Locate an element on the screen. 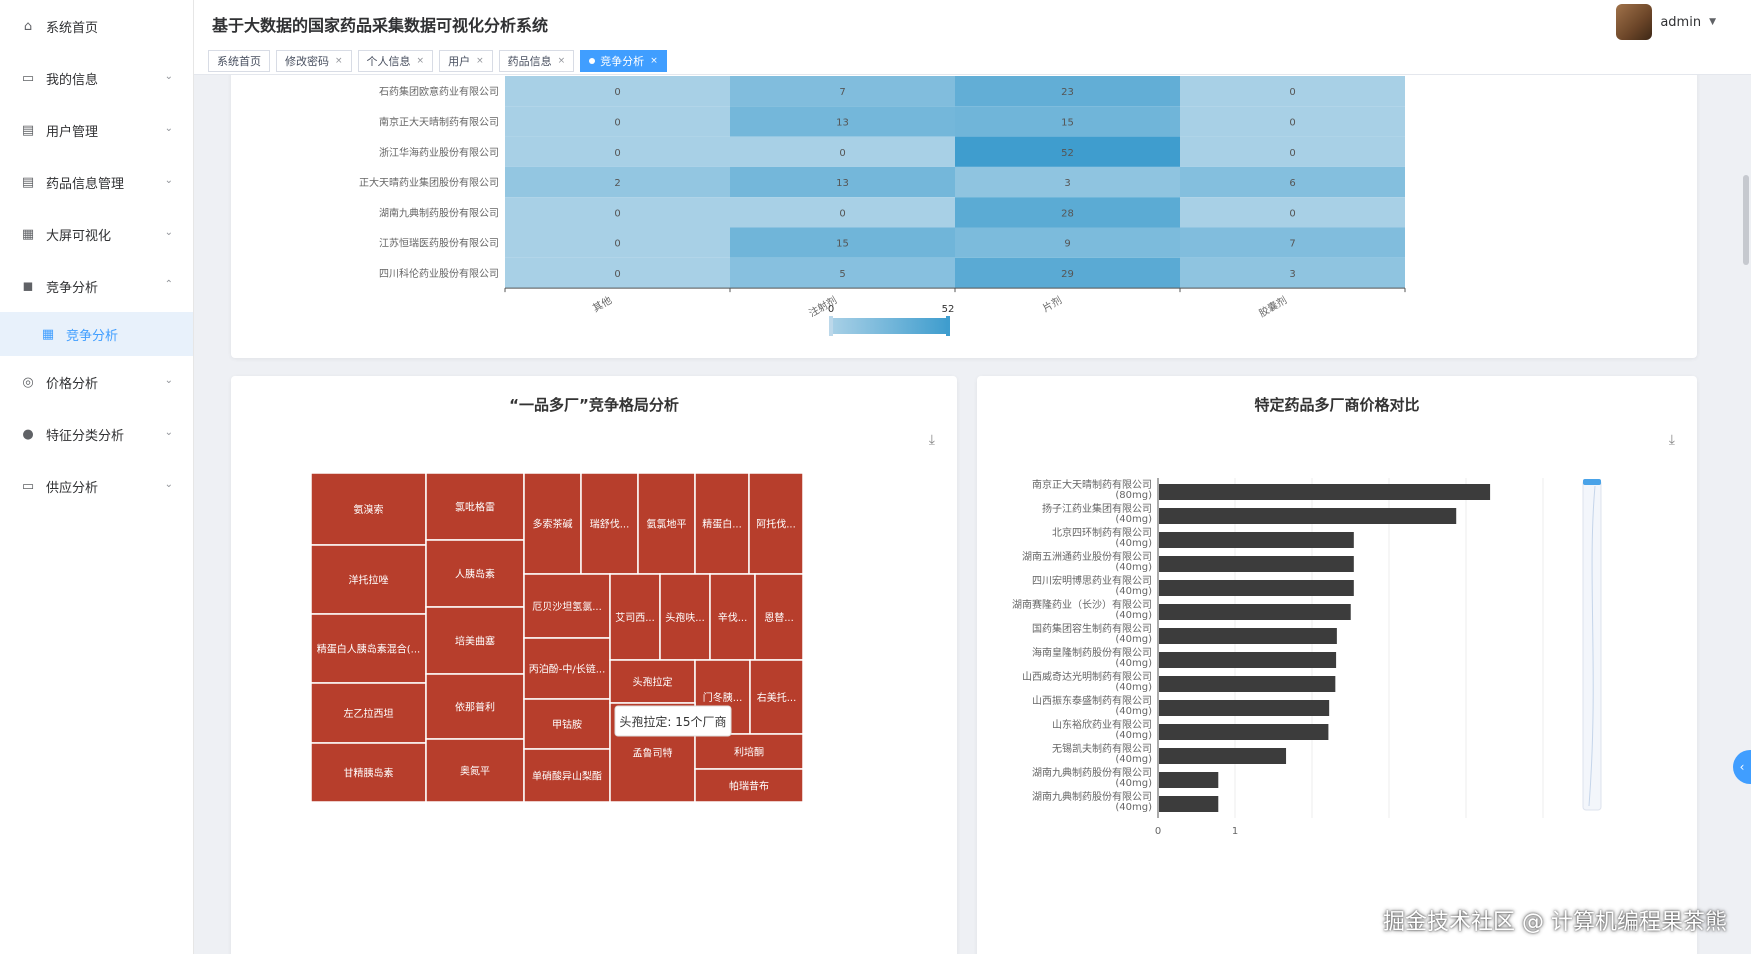 The width and height of the screenshot is (1751, 954). bar-category-spec: (80mg) is located at coordinates (1133, 495).